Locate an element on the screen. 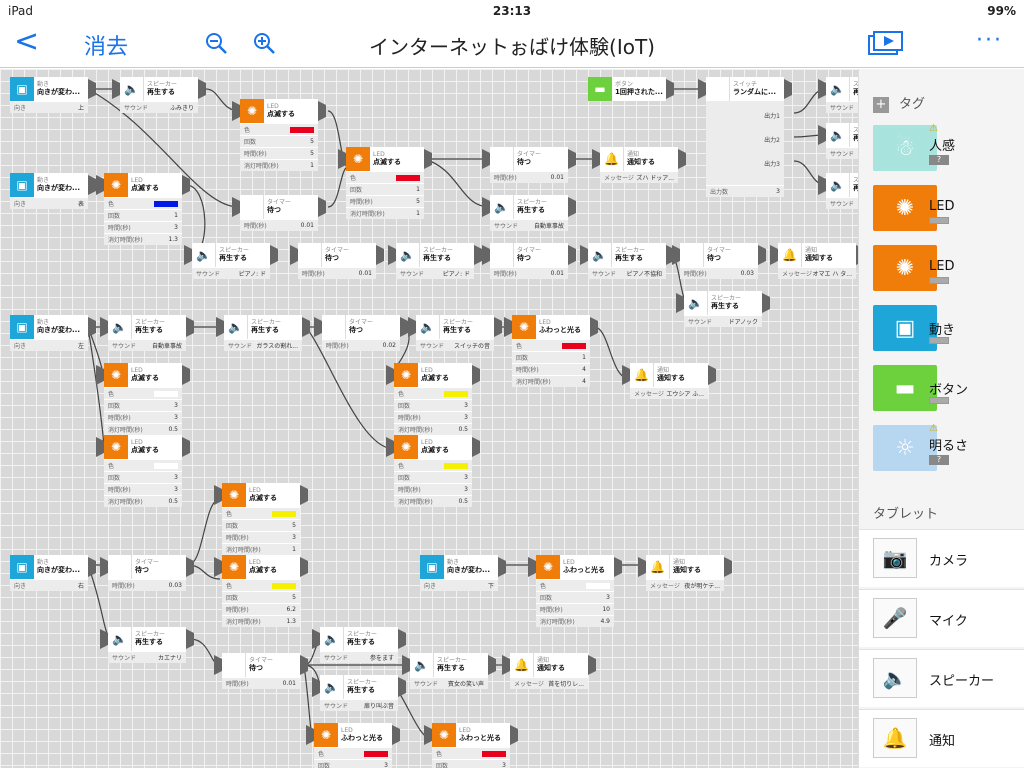  node-param: 時間(秒) 6.2 is located at coordinates (261, 609).